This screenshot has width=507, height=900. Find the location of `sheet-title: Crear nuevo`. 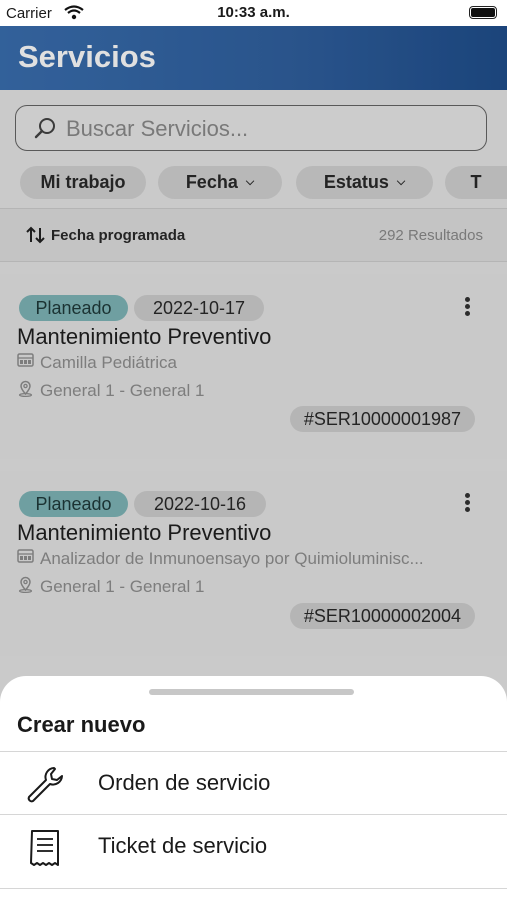

sheet-title: Crear nuevo is located at coordinates (81, 724).